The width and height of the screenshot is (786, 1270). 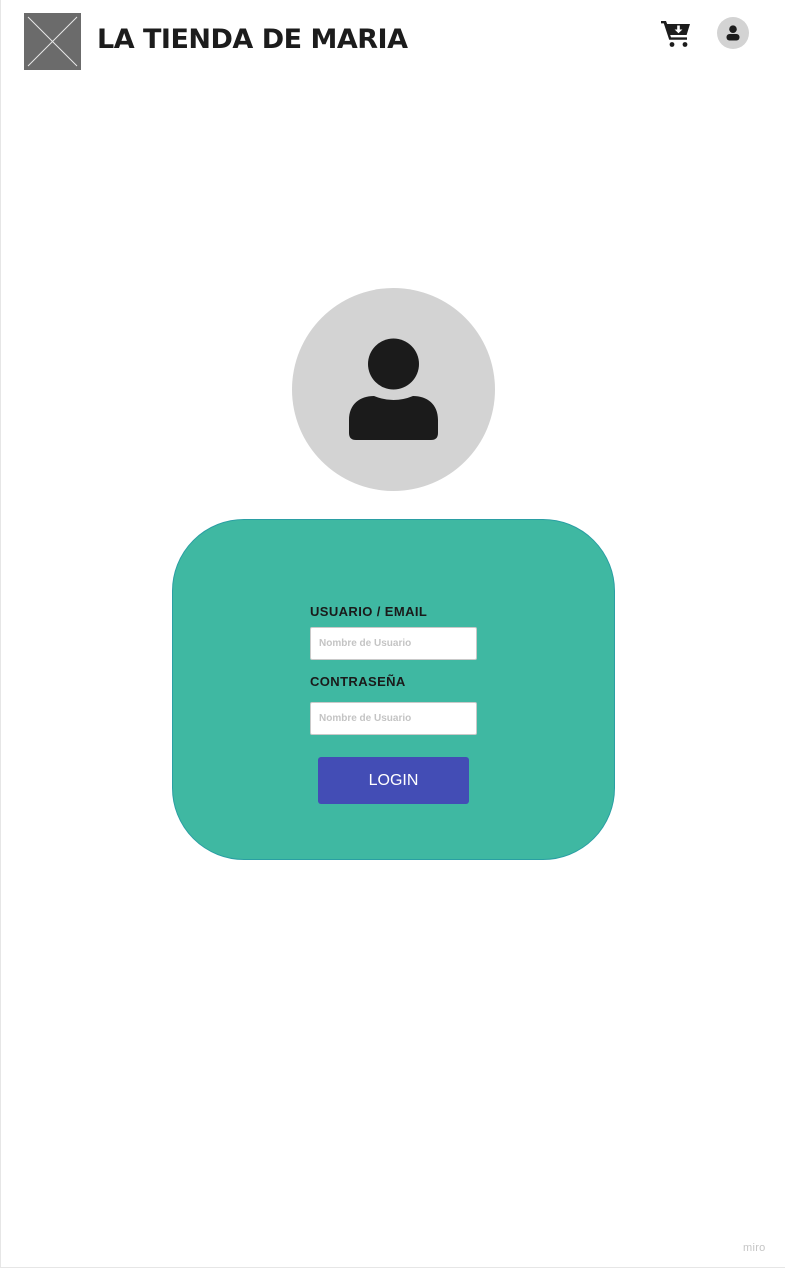 I want to click on logo-placeholder-icon, so click(x=52, y=41).